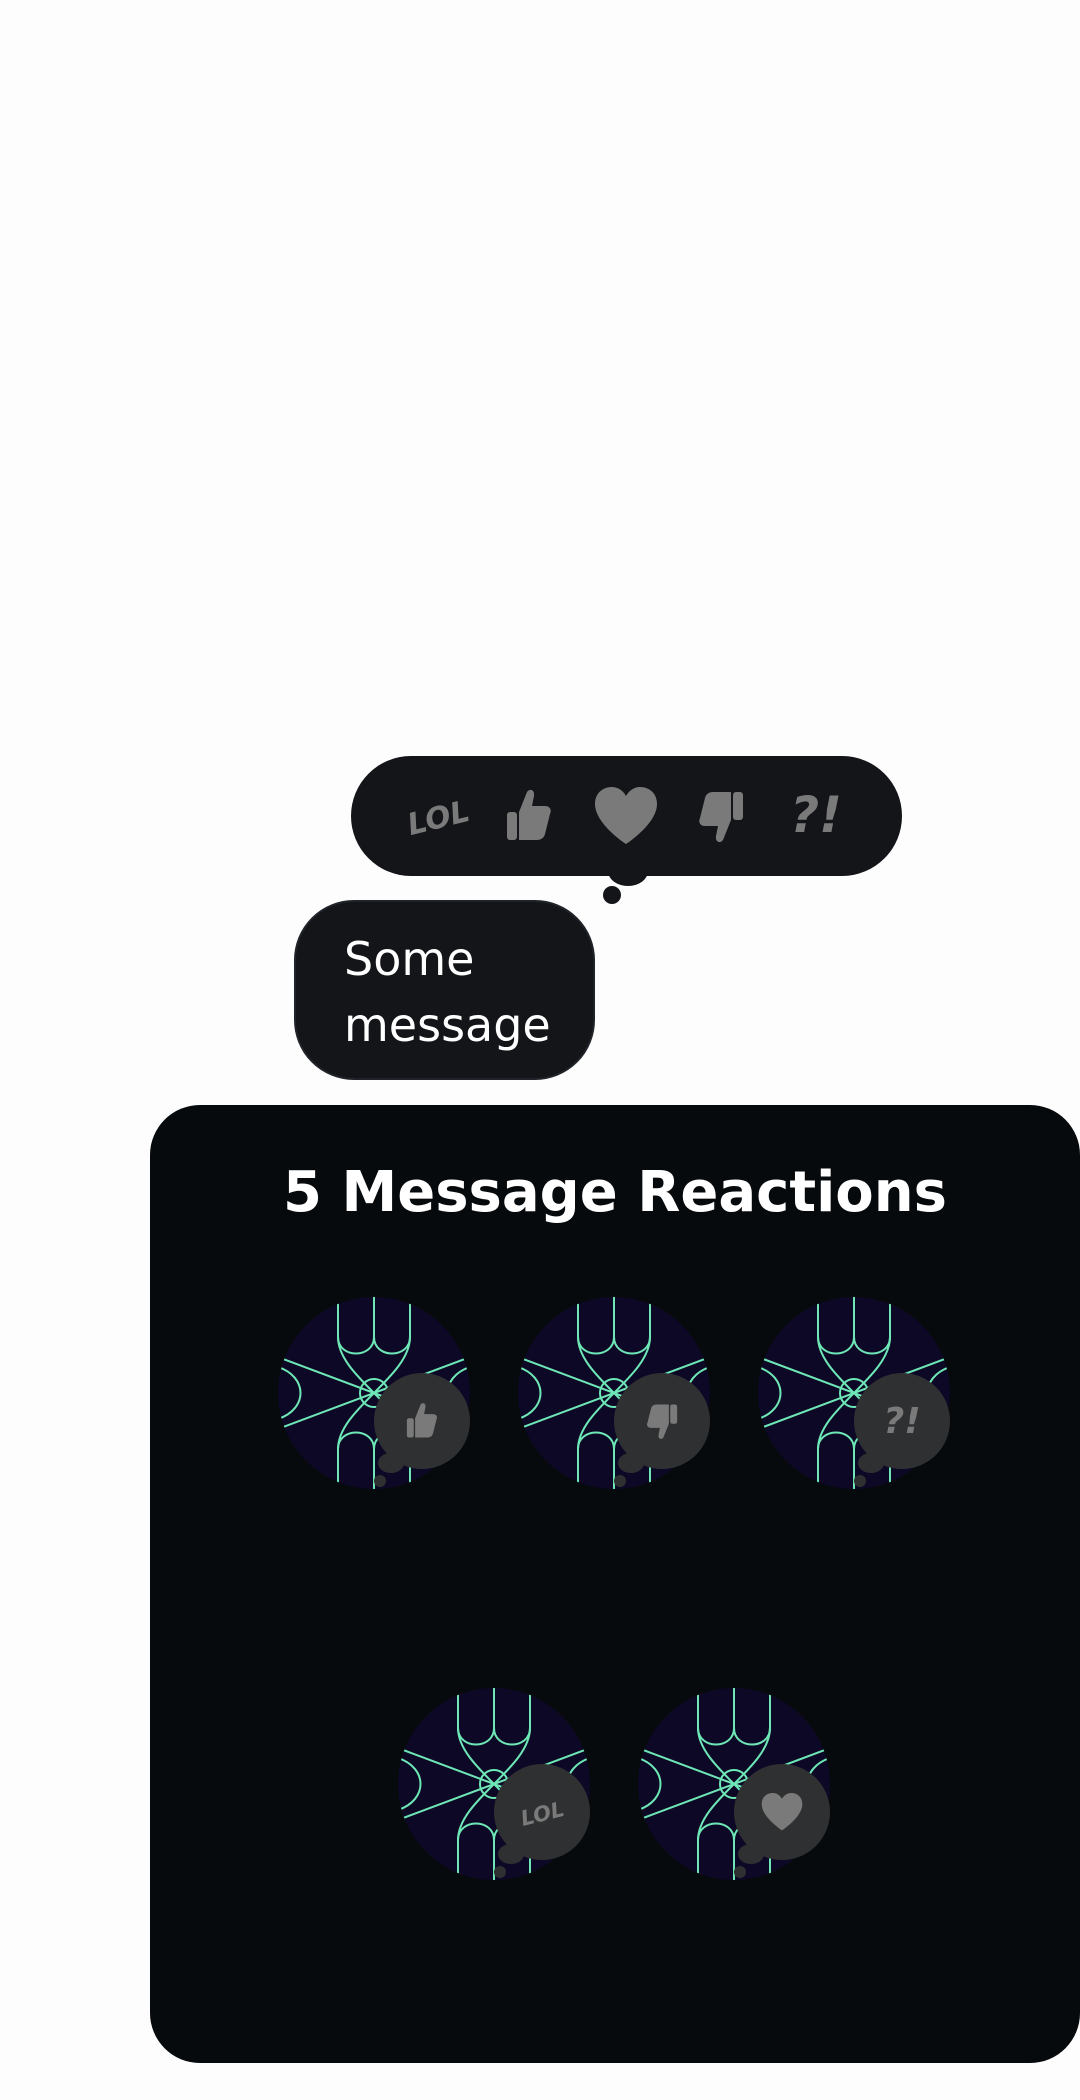 The image size is (1080, 2100). I want to click on reaction-badge: LOL, so click(542, 1812).